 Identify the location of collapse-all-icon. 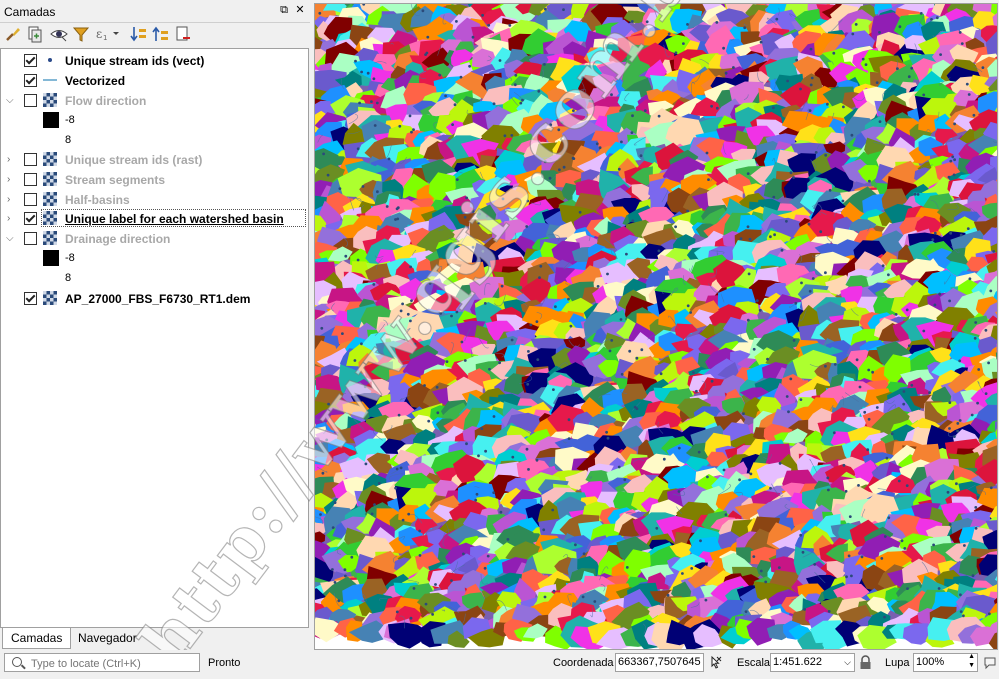
(161, 34).